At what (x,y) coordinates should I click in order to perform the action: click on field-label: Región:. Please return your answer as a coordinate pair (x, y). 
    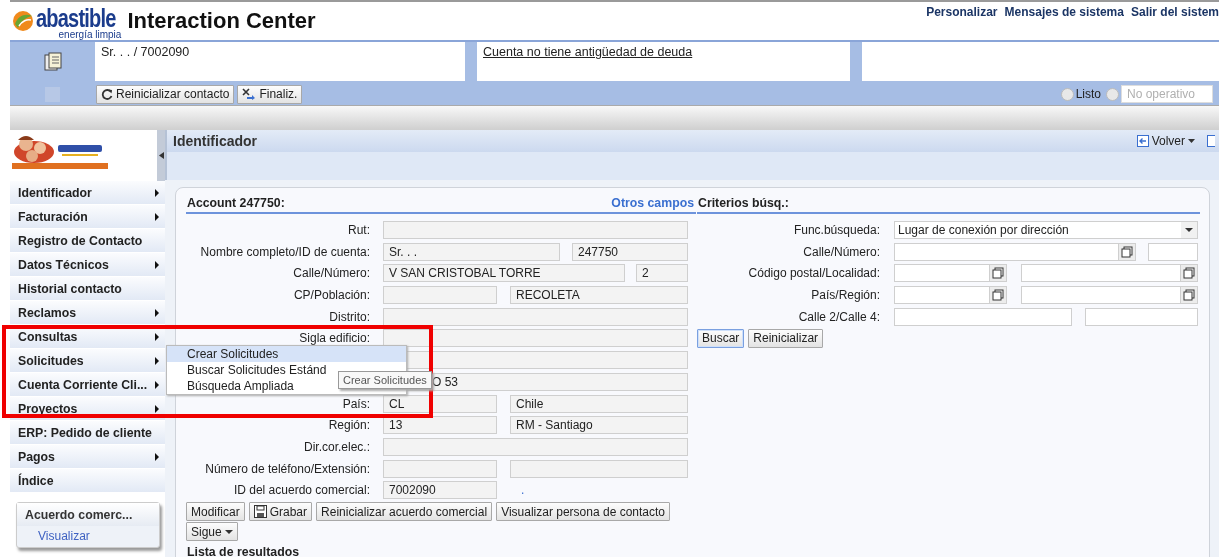
    Looking at the image, I should click on (348, 425).